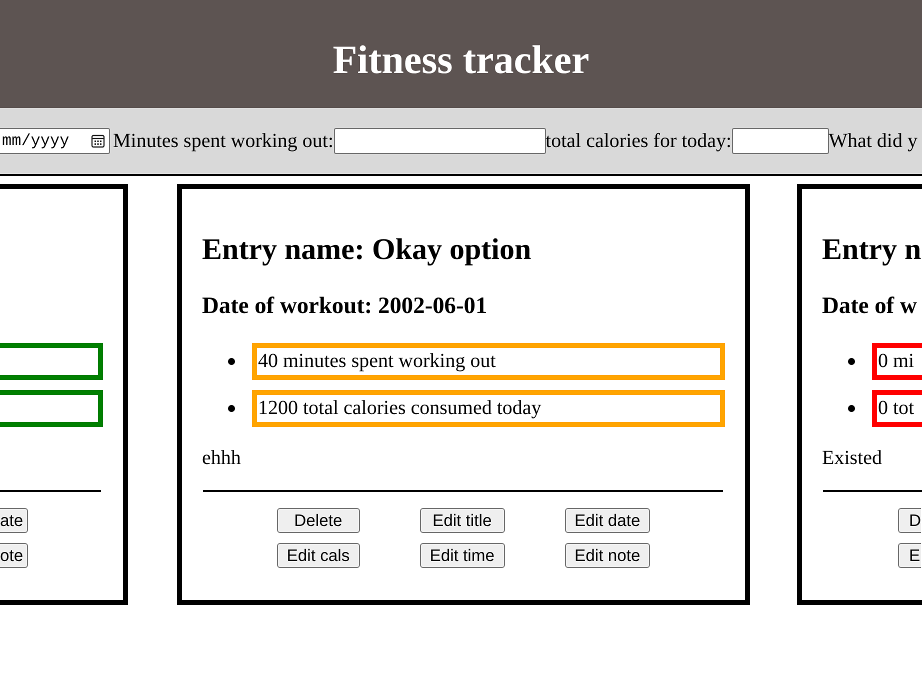 The width and height of the screenshot is (922, 692). What do you see at coordinates (14, 520) in the screenshot?
I see `action-button: ate` at bounding box center [14, 520].